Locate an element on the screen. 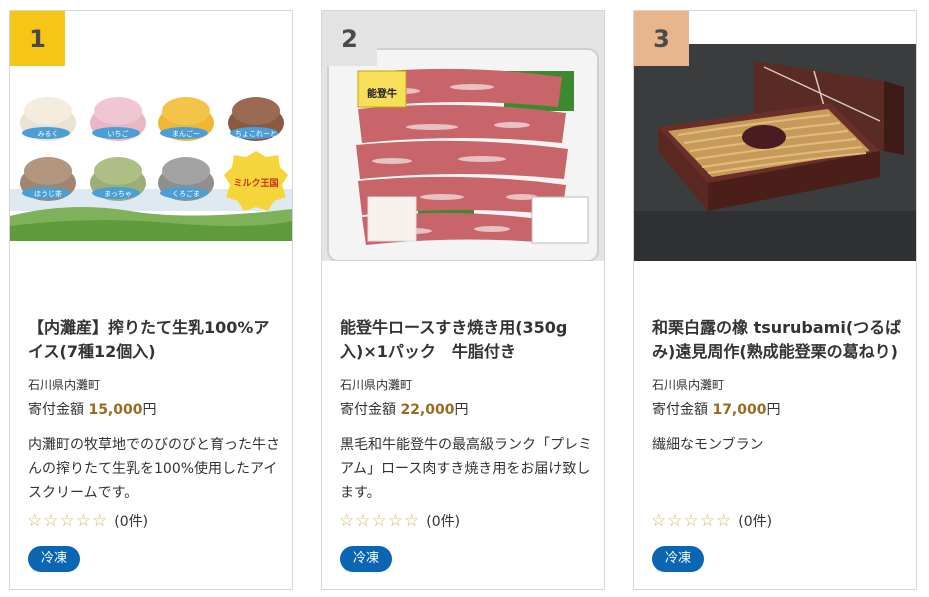 Image resolution: width=929 pixels, height=597 pixels. product-title: 和栗白露の橡 tsurubami(つるばみ)遠見周作(熟成能登栗の葛ねり) is located at coordinates (778, 340).